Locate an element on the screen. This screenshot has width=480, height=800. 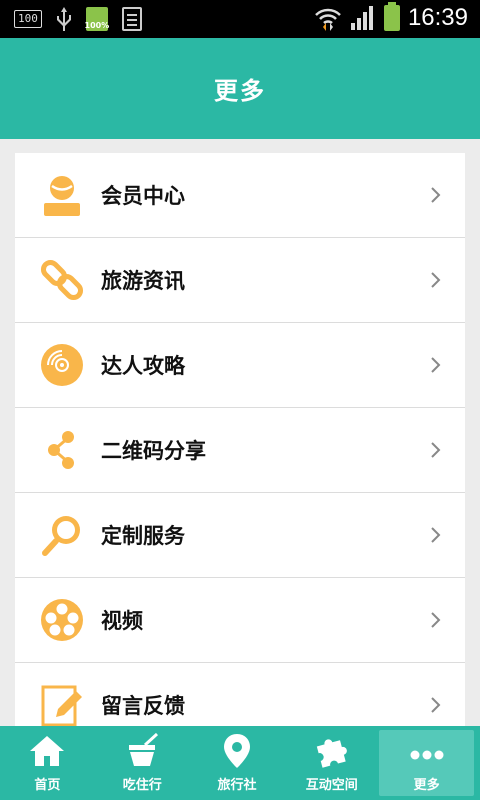
puzzle-icon is located at coordinates (332, 751).